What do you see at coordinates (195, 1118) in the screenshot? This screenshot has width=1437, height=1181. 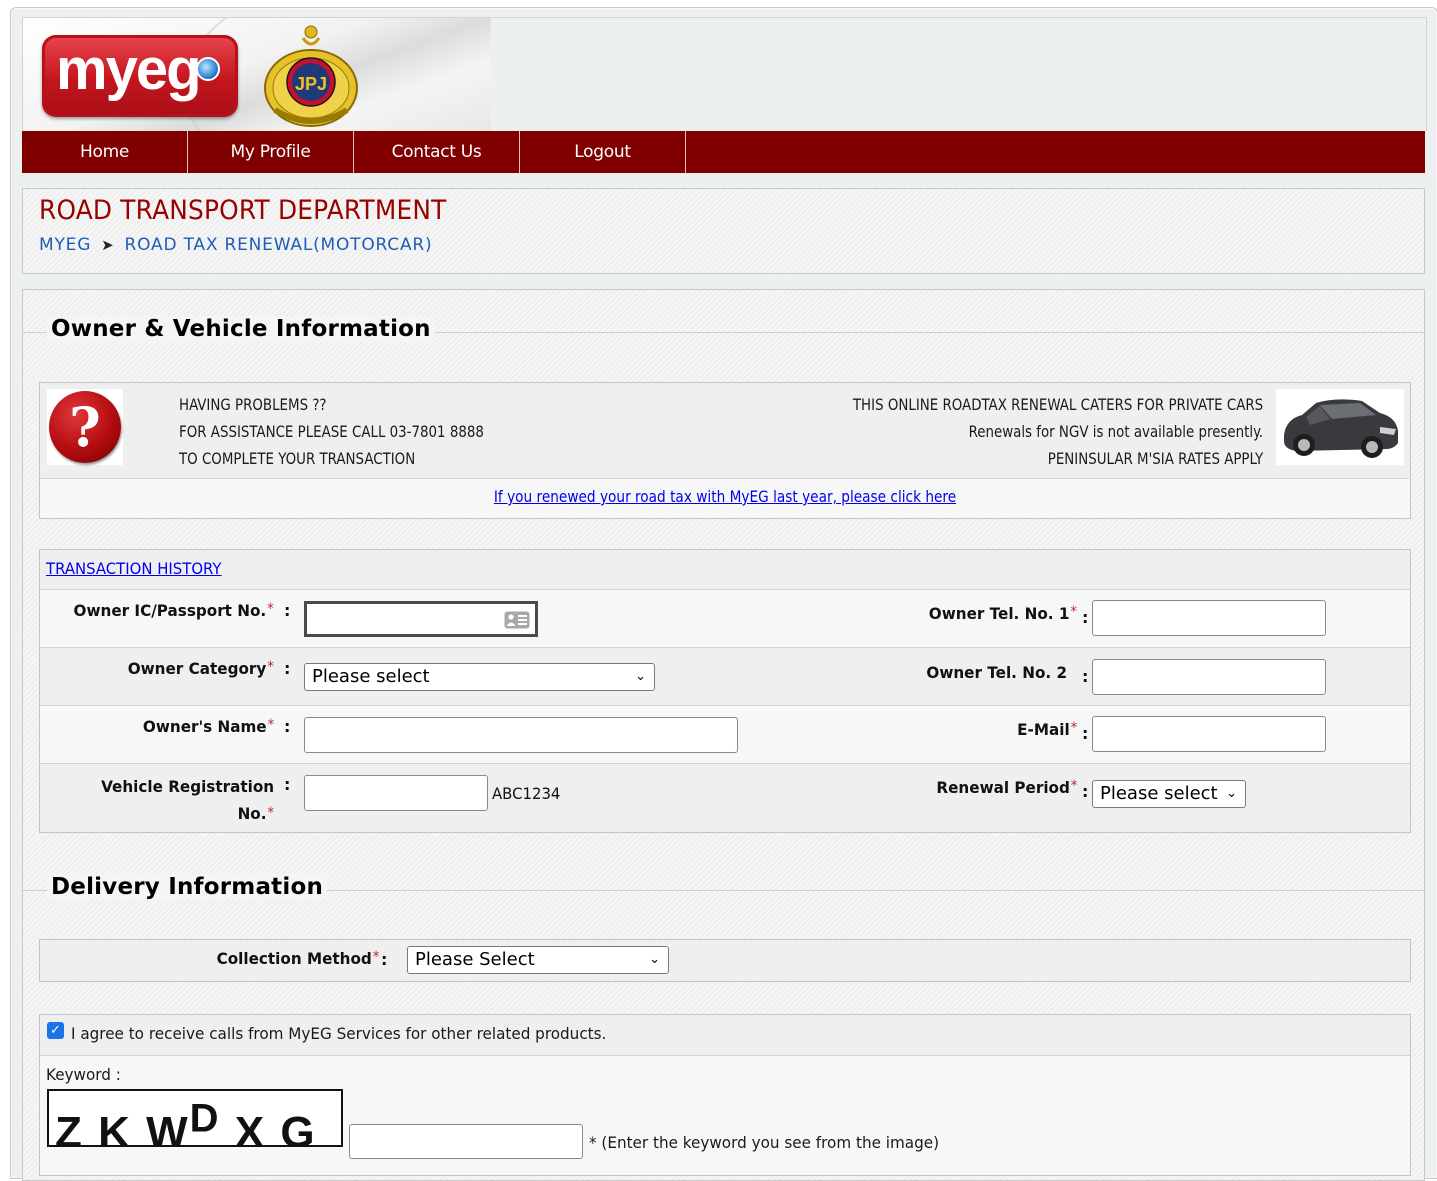 I see `captcha-image: Z K WD X G` at bounding box center [195, 1118].